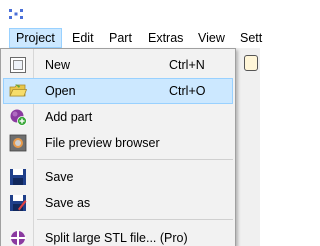  Describe the element at coordinates (118, 203) in the screenshot. I see `menu-item-save-as: Save as` at that location.